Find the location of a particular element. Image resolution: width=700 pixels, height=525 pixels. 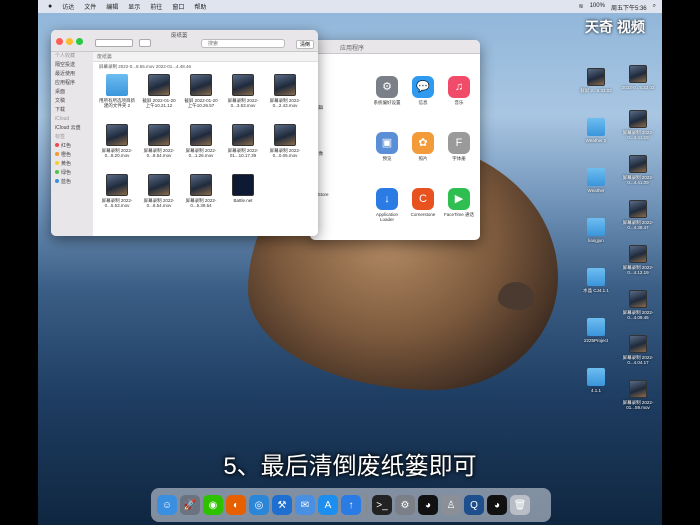

desktop-icon: 屏幕录制 2022-0...4.04.17 is located at coordinates (638, 350).